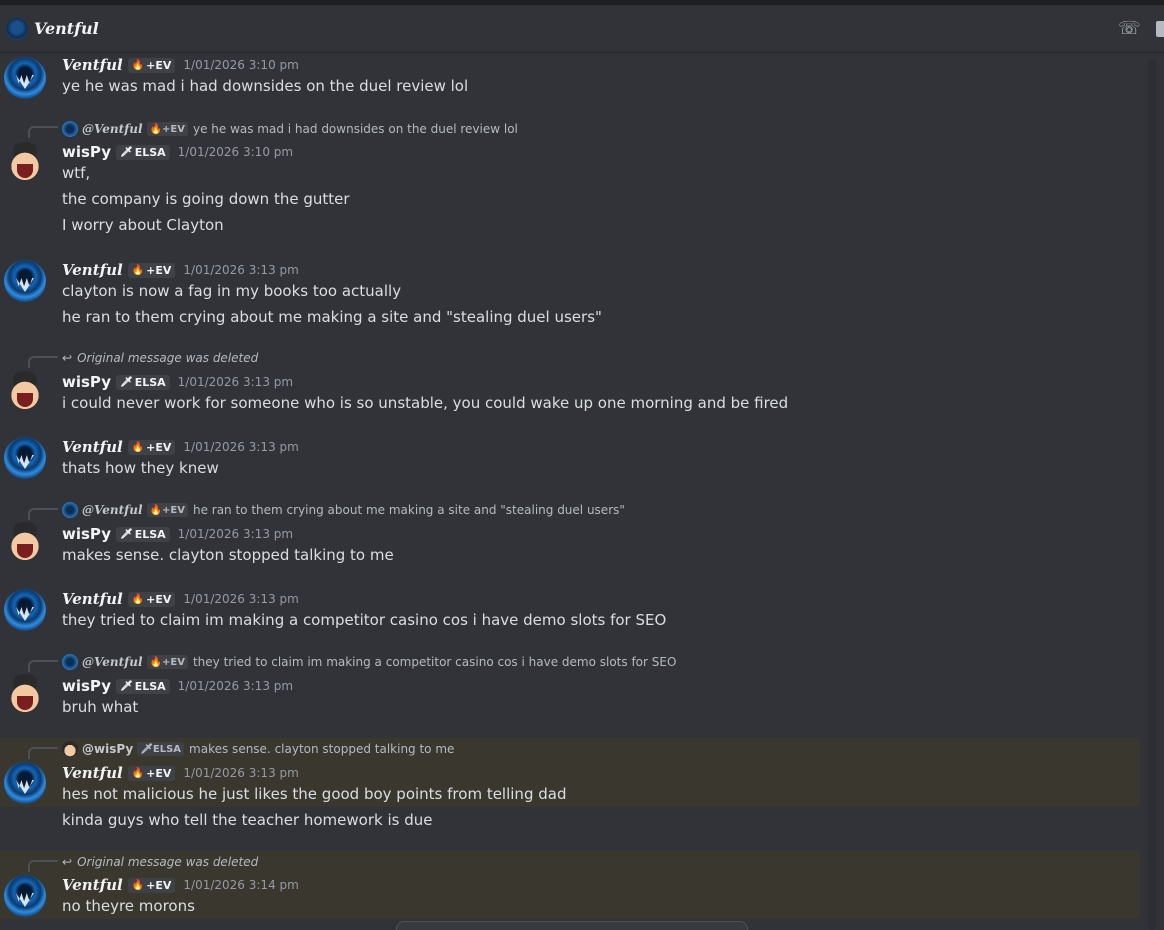  What do you see at coordinates (572, 925) in the screenshot?
I see `new-messages-bar` at bounding box center [572, 925].